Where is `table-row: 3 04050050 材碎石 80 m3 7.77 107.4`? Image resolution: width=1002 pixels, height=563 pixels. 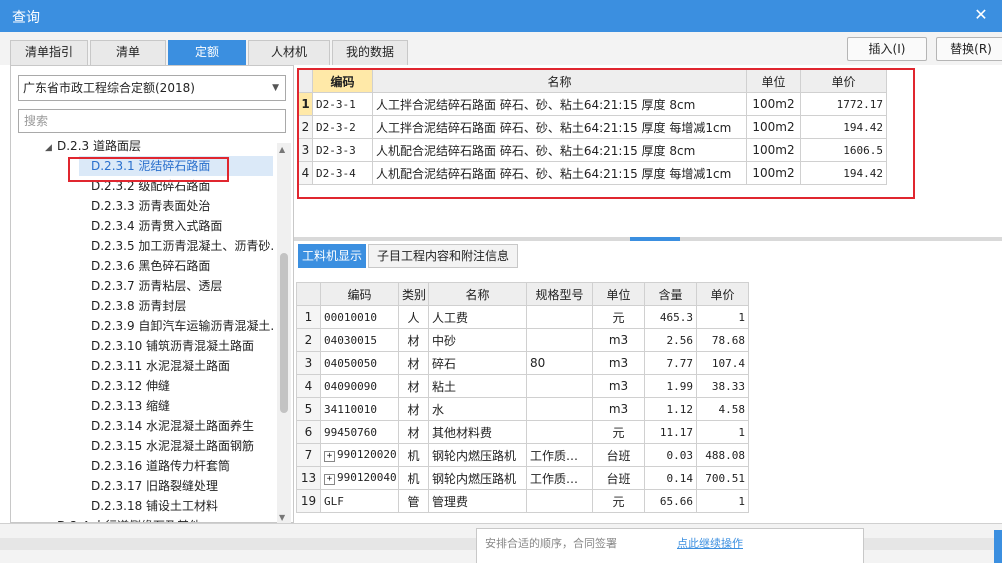 table-row: 3 04050050 材碎石 80 m3 7.77 107.4 is located at coordinates (522, 363).